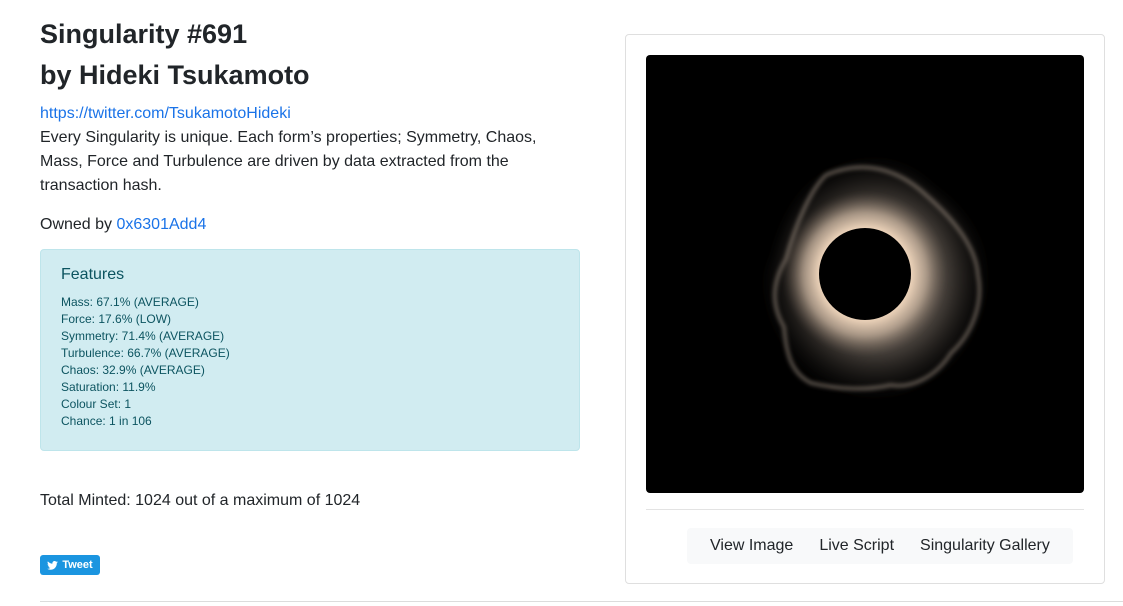  Describe the element at coordinates (116, 319) in the screenshot. I see `feature-force: Force: 17.6% (LOW)` at that location.